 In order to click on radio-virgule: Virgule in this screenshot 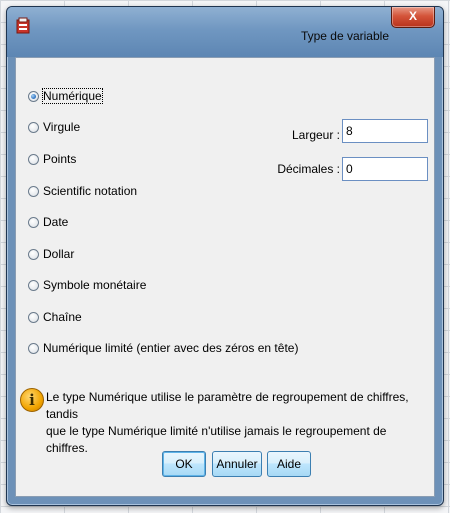, I will do `click(54, 127)`.